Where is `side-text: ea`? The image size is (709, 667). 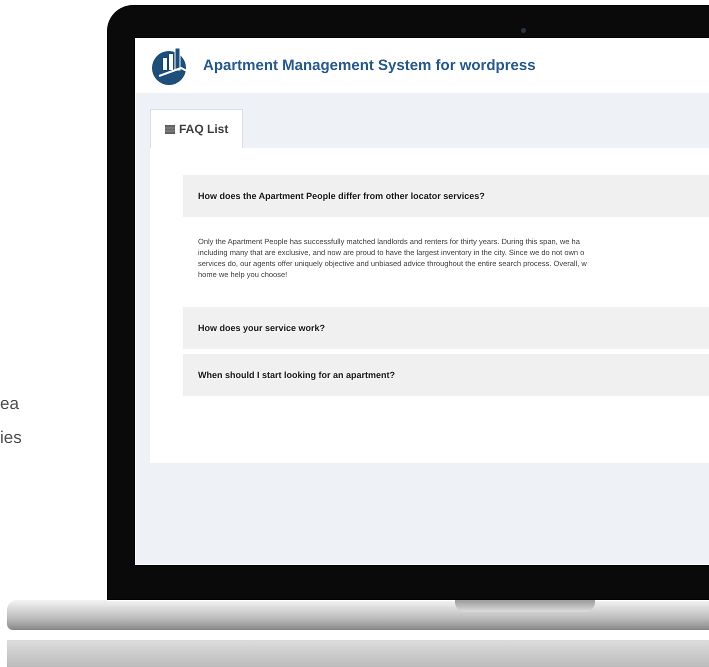
side-text: ea is located at coordinates (10, 404).